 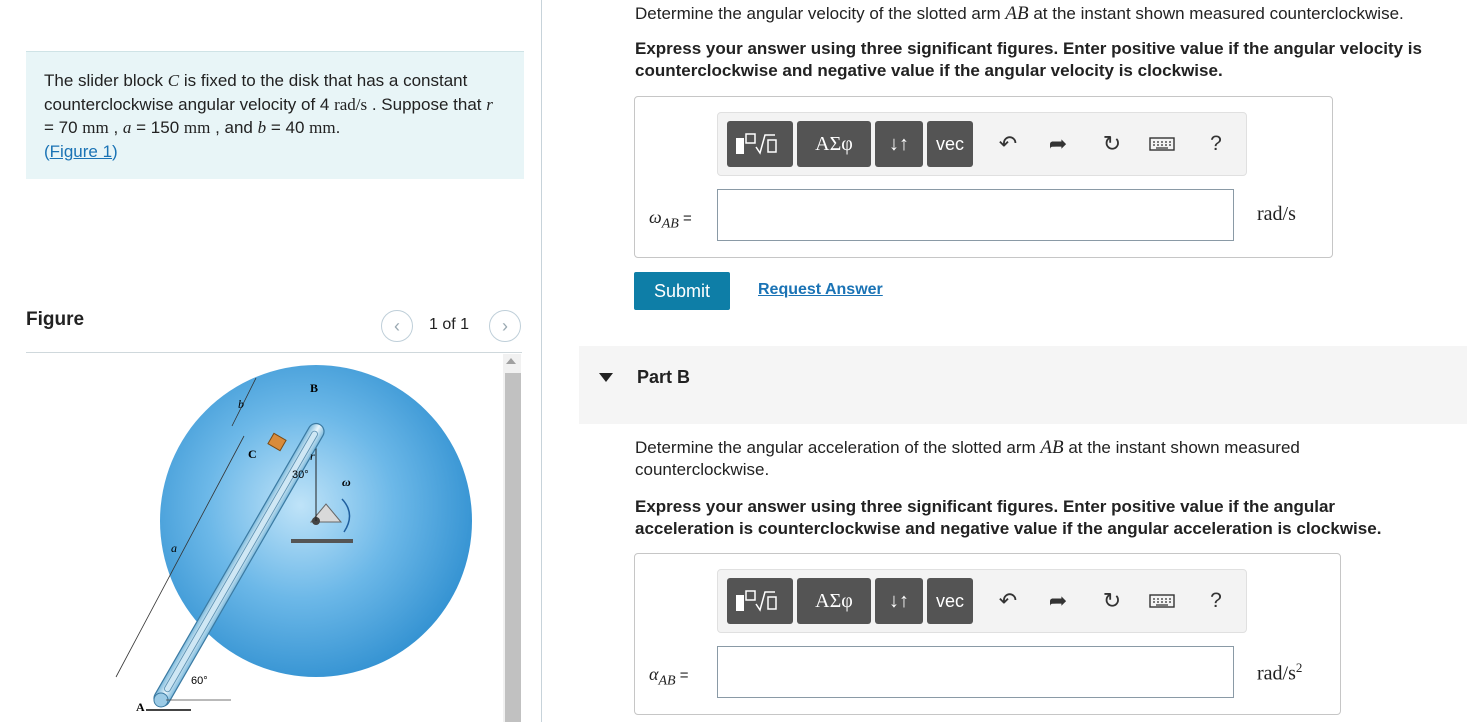 I want to click on chevron-right-icon: ›, so click(x=505, y=325).